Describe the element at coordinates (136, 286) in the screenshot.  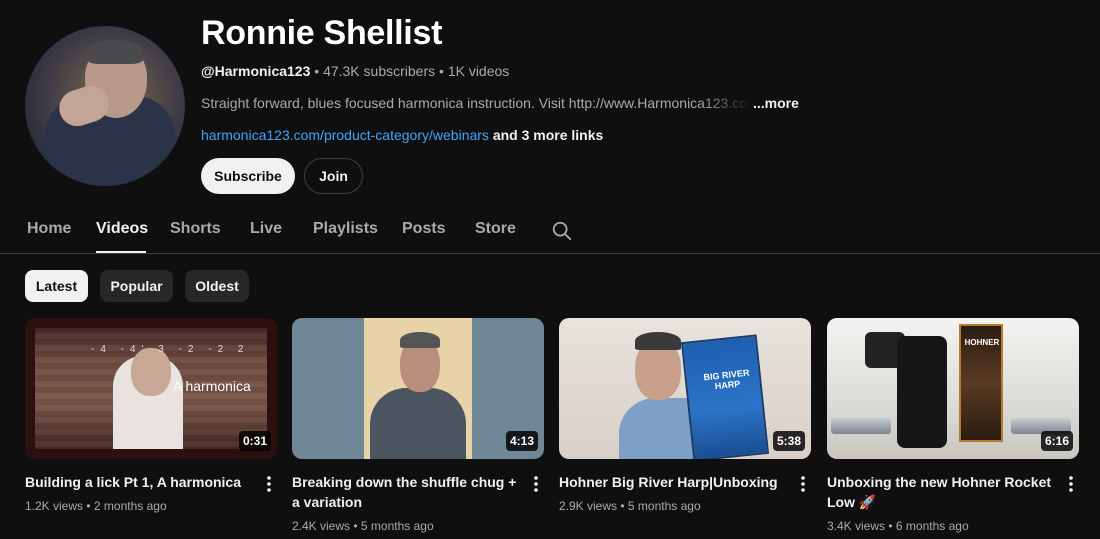
I see `chip-popular: Popular` at that location.